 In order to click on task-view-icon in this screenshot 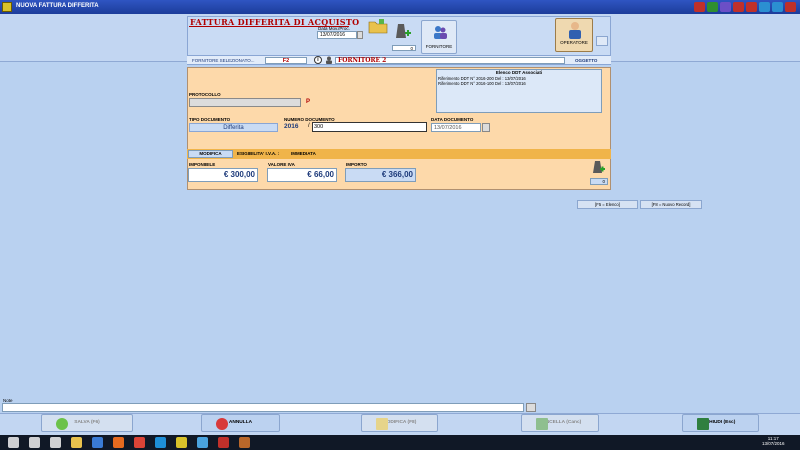, I will do `click(55, 442)`.